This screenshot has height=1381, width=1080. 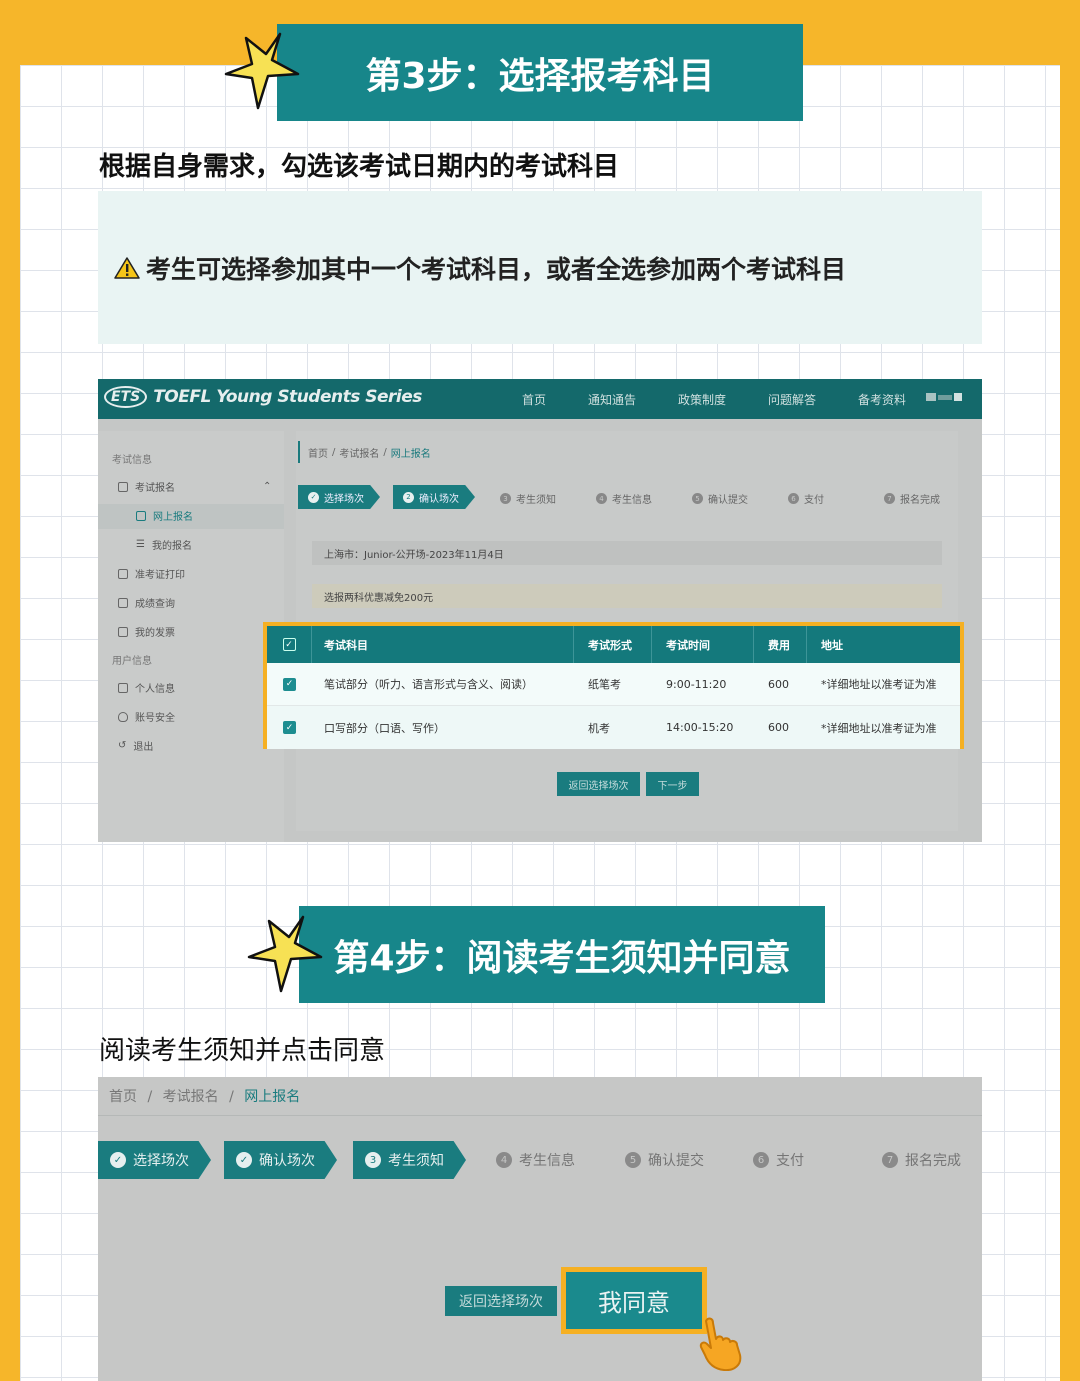 I want to click on header-select-all: ✓, so click(x=289, y=644).